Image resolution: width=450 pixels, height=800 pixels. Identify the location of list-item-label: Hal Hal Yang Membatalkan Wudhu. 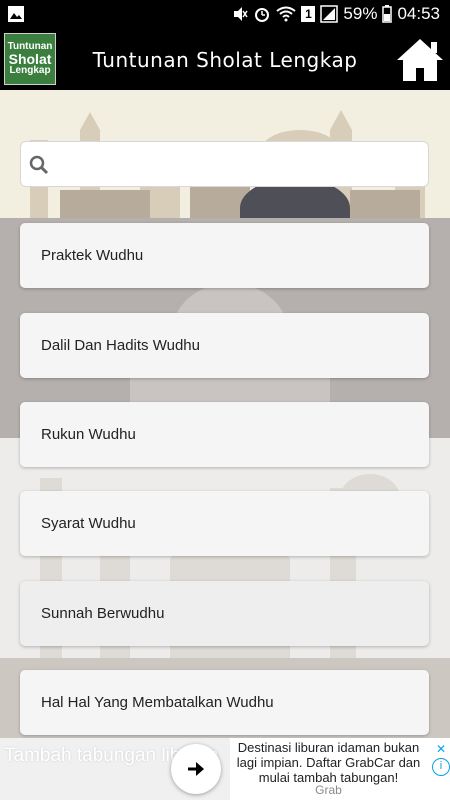
(157, 702).